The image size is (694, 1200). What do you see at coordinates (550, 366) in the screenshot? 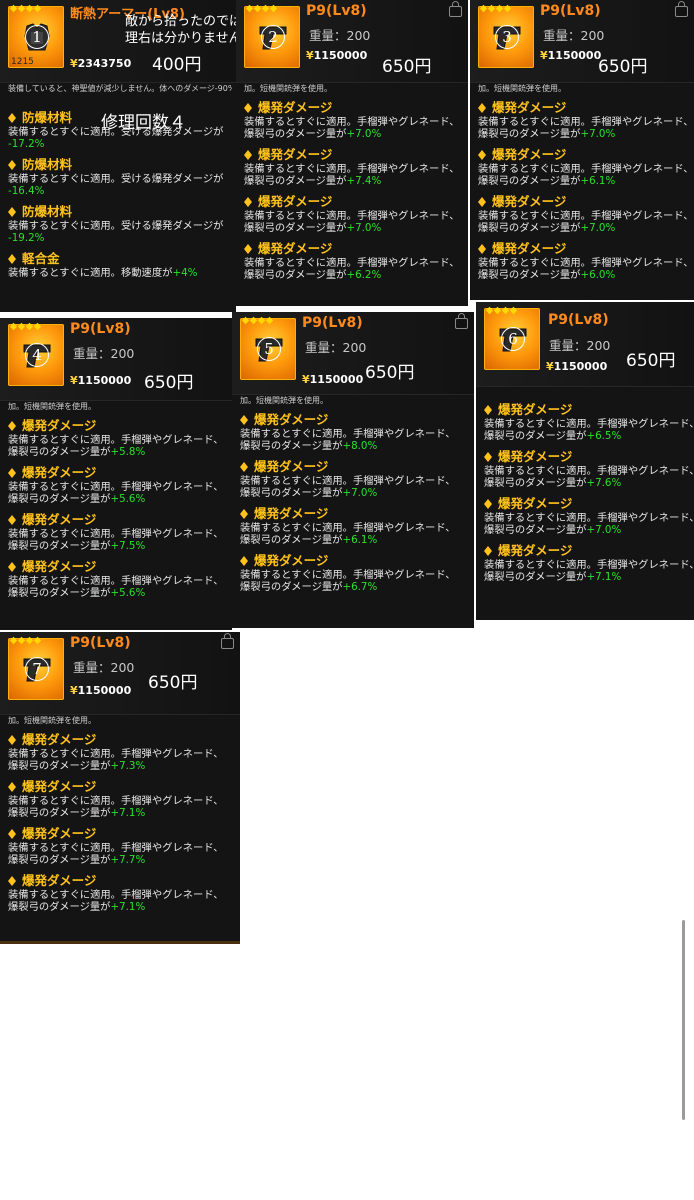
I see `yen-icon: ¥` at bounding box center [550, 366].